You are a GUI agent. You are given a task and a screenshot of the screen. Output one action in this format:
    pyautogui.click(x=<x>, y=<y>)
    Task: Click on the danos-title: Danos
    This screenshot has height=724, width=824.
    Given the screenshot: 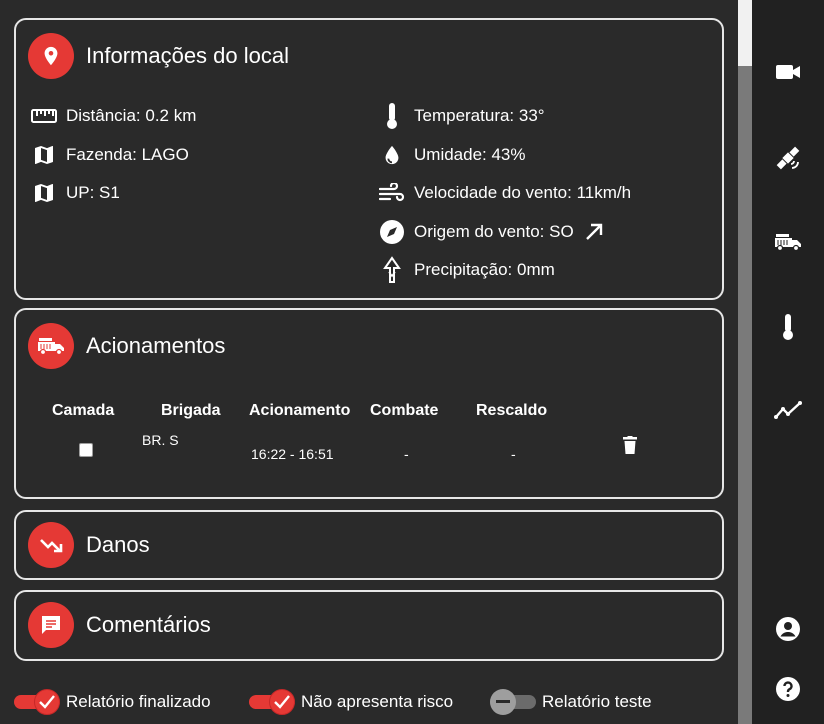 What is the action you would take?
    pyautogui.click(x=118, y=544)
    